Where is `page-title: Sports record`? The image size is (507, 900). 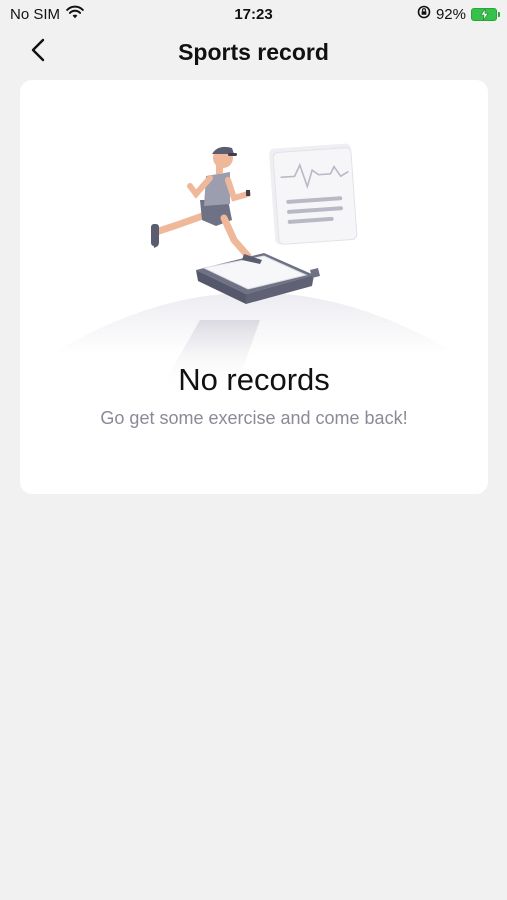
page-title: Sports record is located at coordinates (253, 51).